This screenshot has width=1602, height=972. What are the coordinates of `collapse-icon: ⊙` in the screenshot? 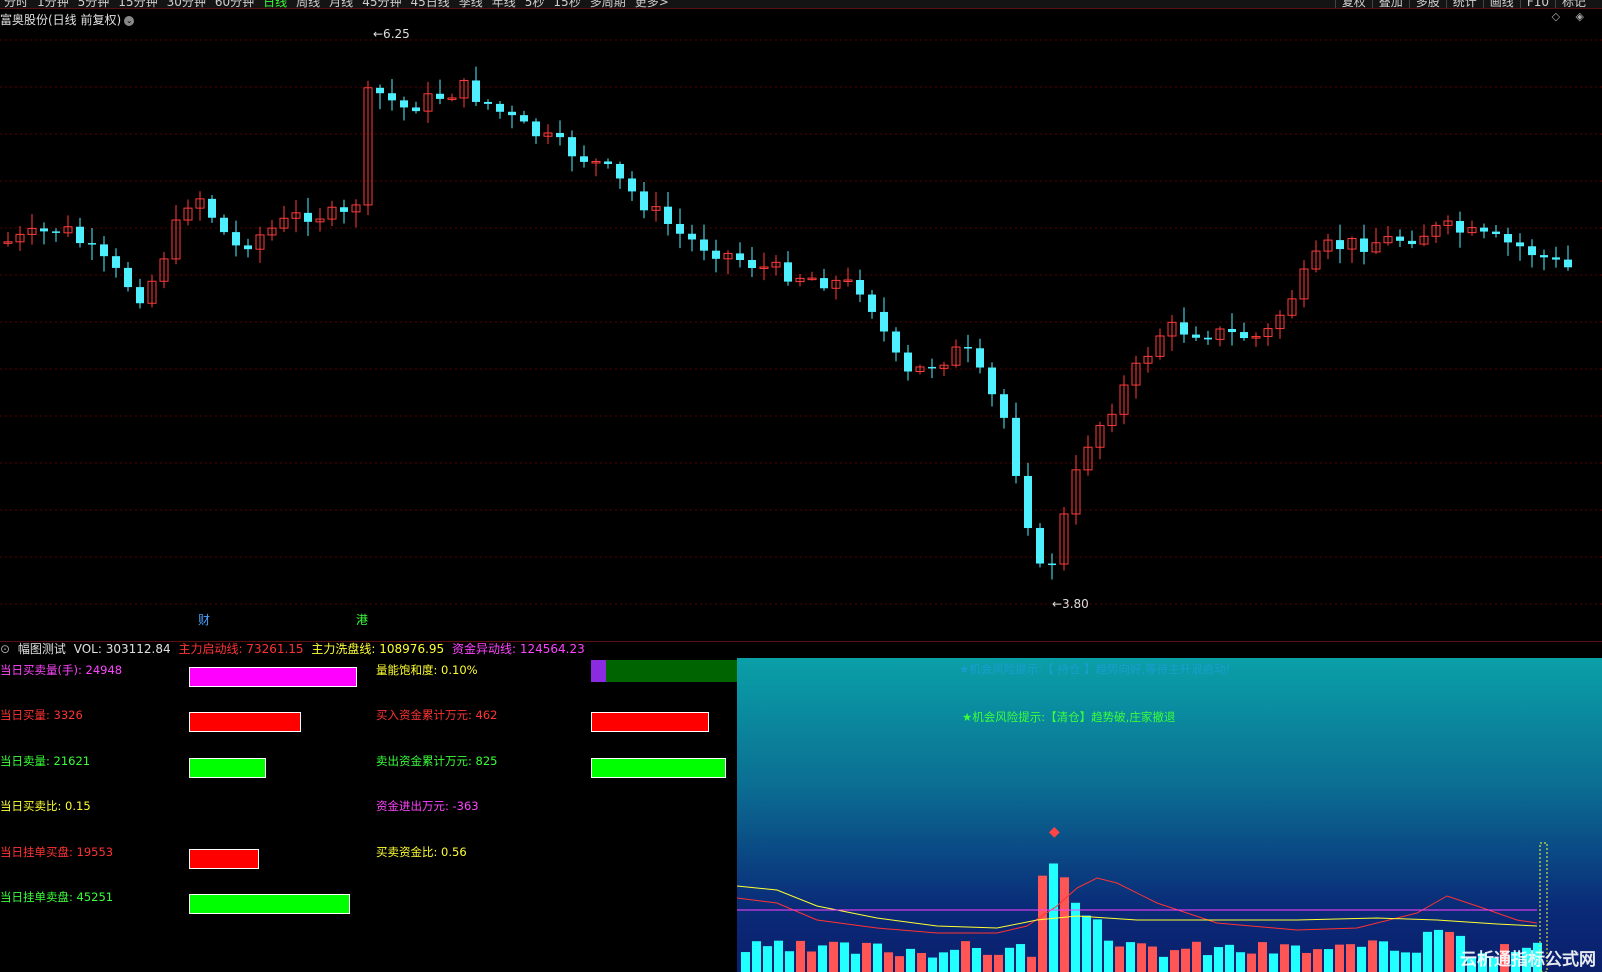 It's located at (5, 649).